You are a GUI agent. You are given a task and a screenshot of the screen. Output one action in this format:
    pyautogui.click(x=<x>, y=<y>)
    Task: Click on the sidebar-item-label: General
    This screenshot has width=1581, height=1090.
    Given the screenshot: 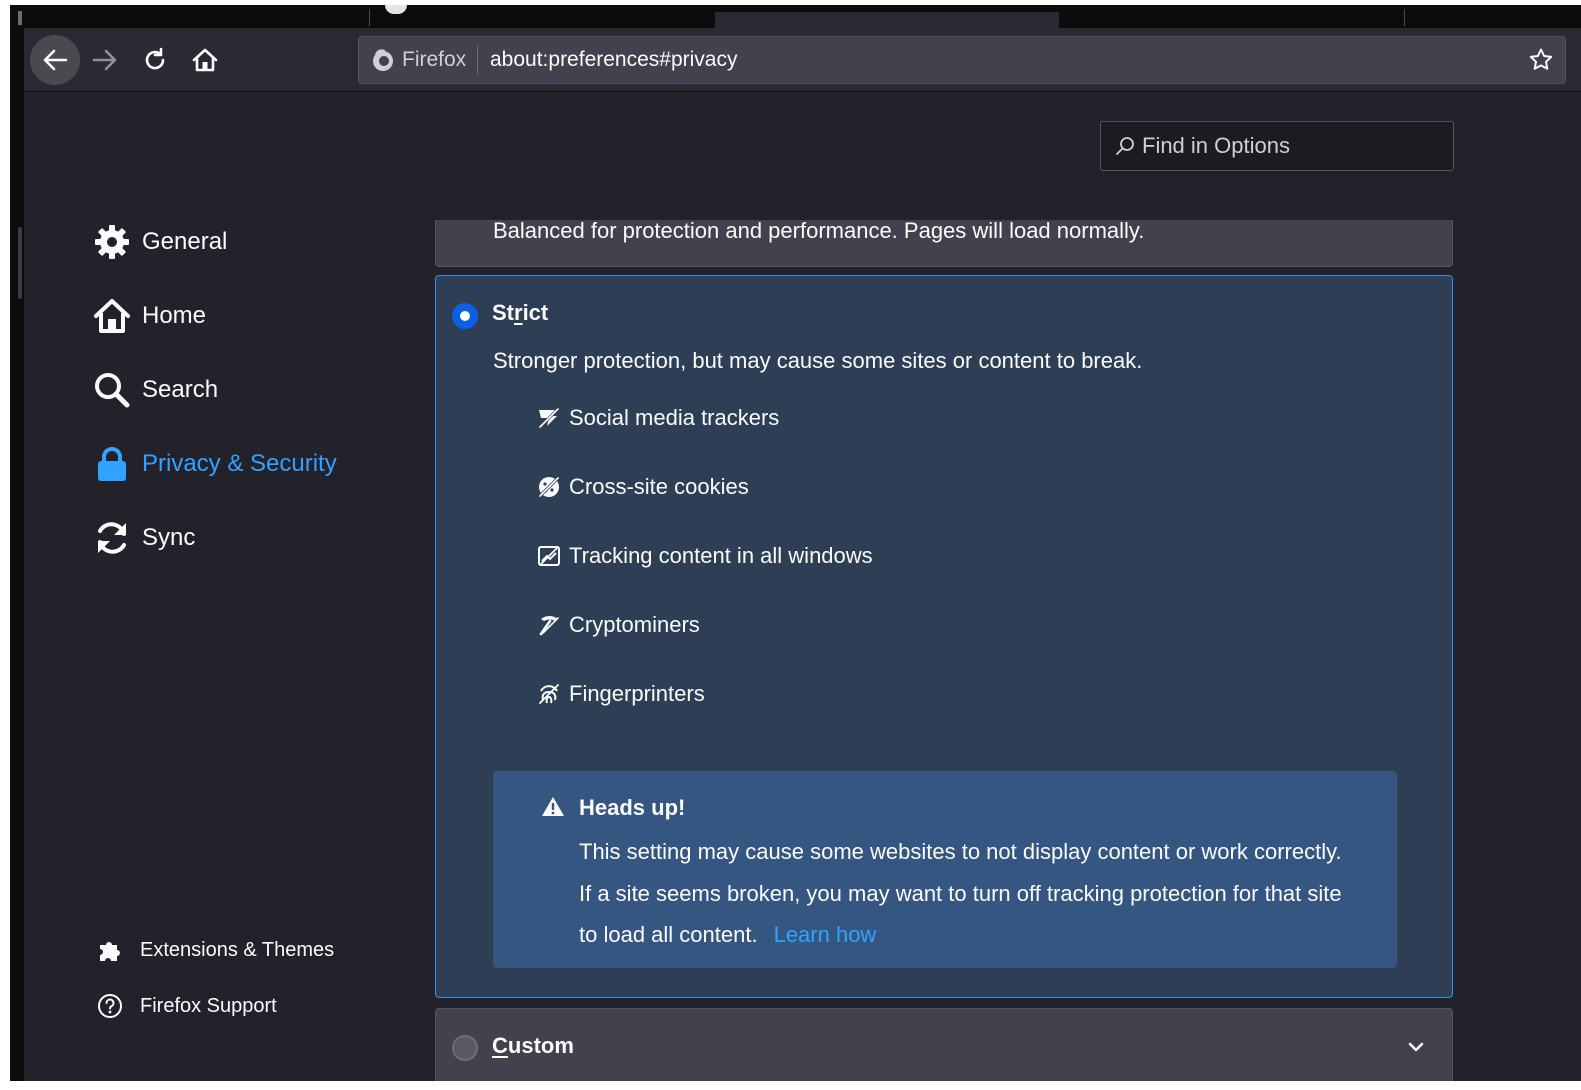 What is the action you would take?
    pyautogui.click(x=185, y=241)
    